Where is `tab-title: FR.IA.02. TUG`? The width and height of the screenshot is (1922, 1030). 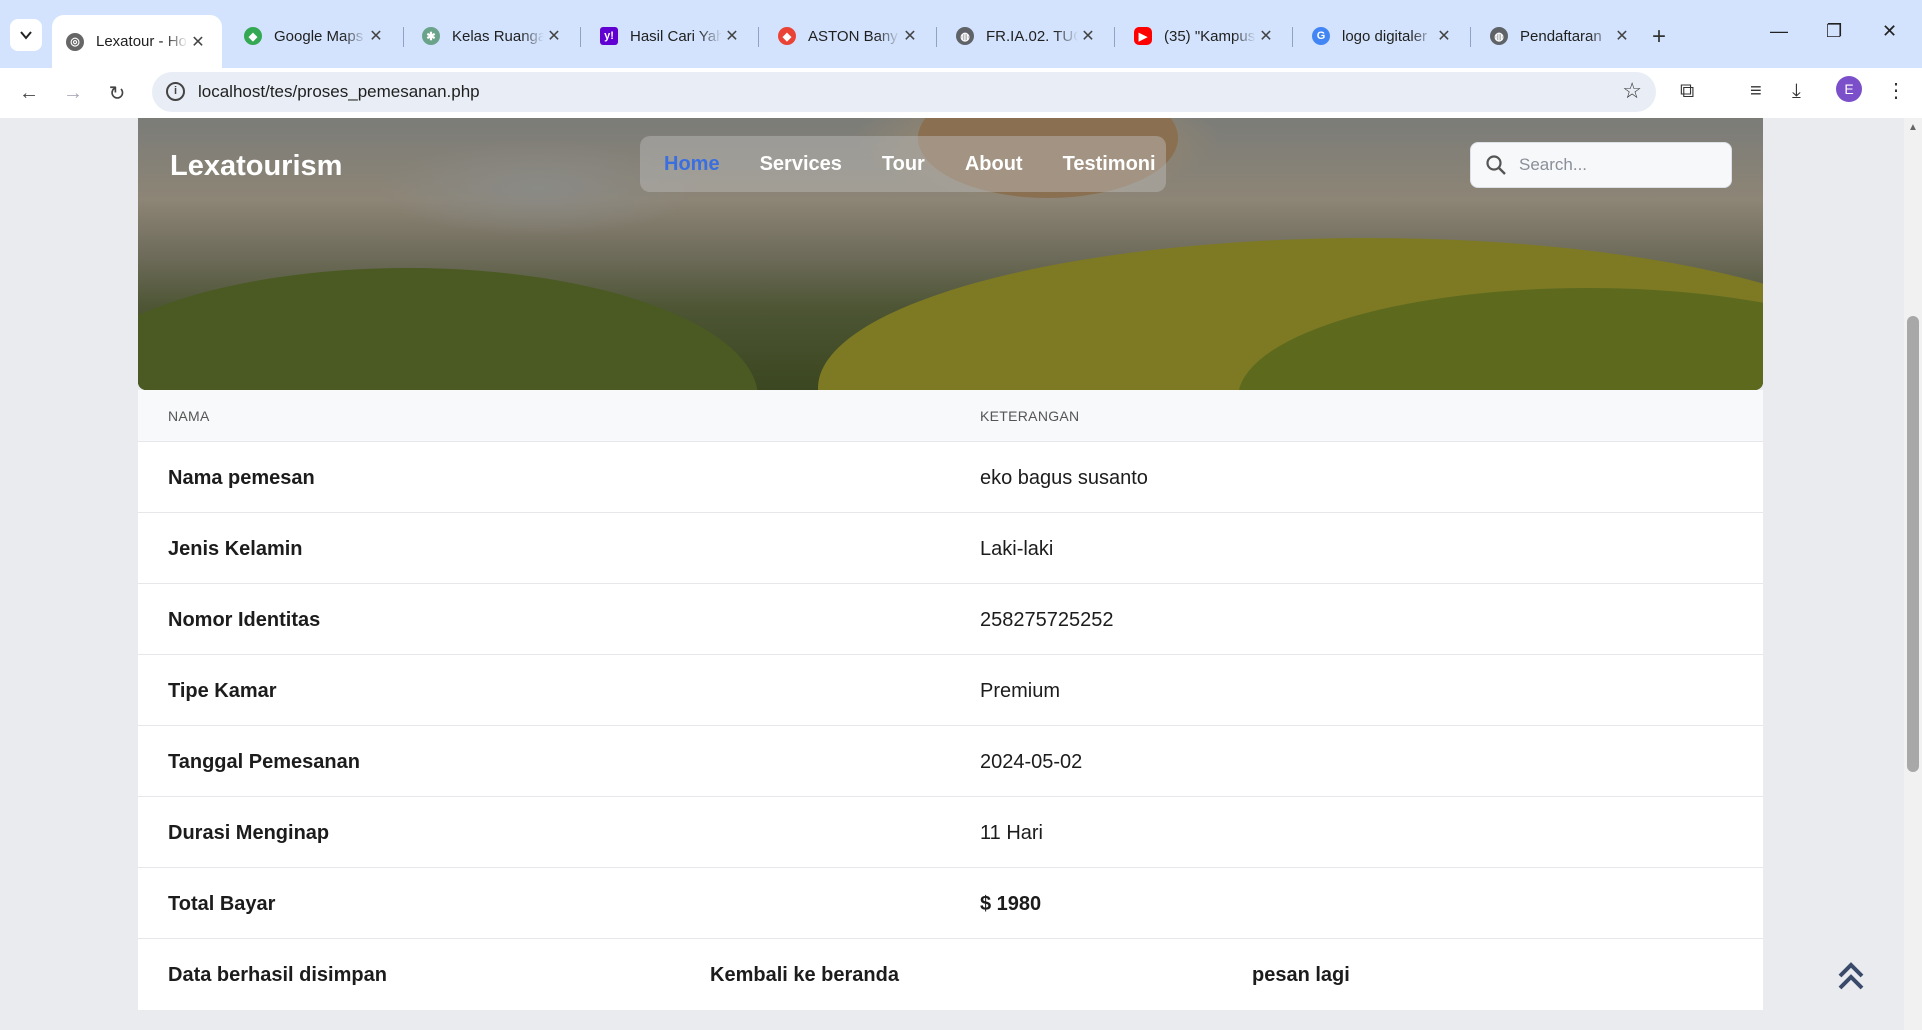 tab-title: FR.IA.02. TUG is located at coordinates (1032, 36).